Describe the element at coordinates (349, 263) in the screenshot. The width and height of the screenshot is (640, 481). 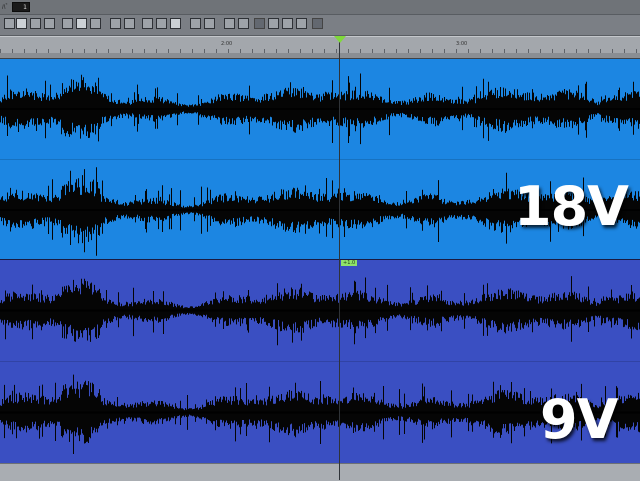
I see `playhead-tag: +1.0` at that location.